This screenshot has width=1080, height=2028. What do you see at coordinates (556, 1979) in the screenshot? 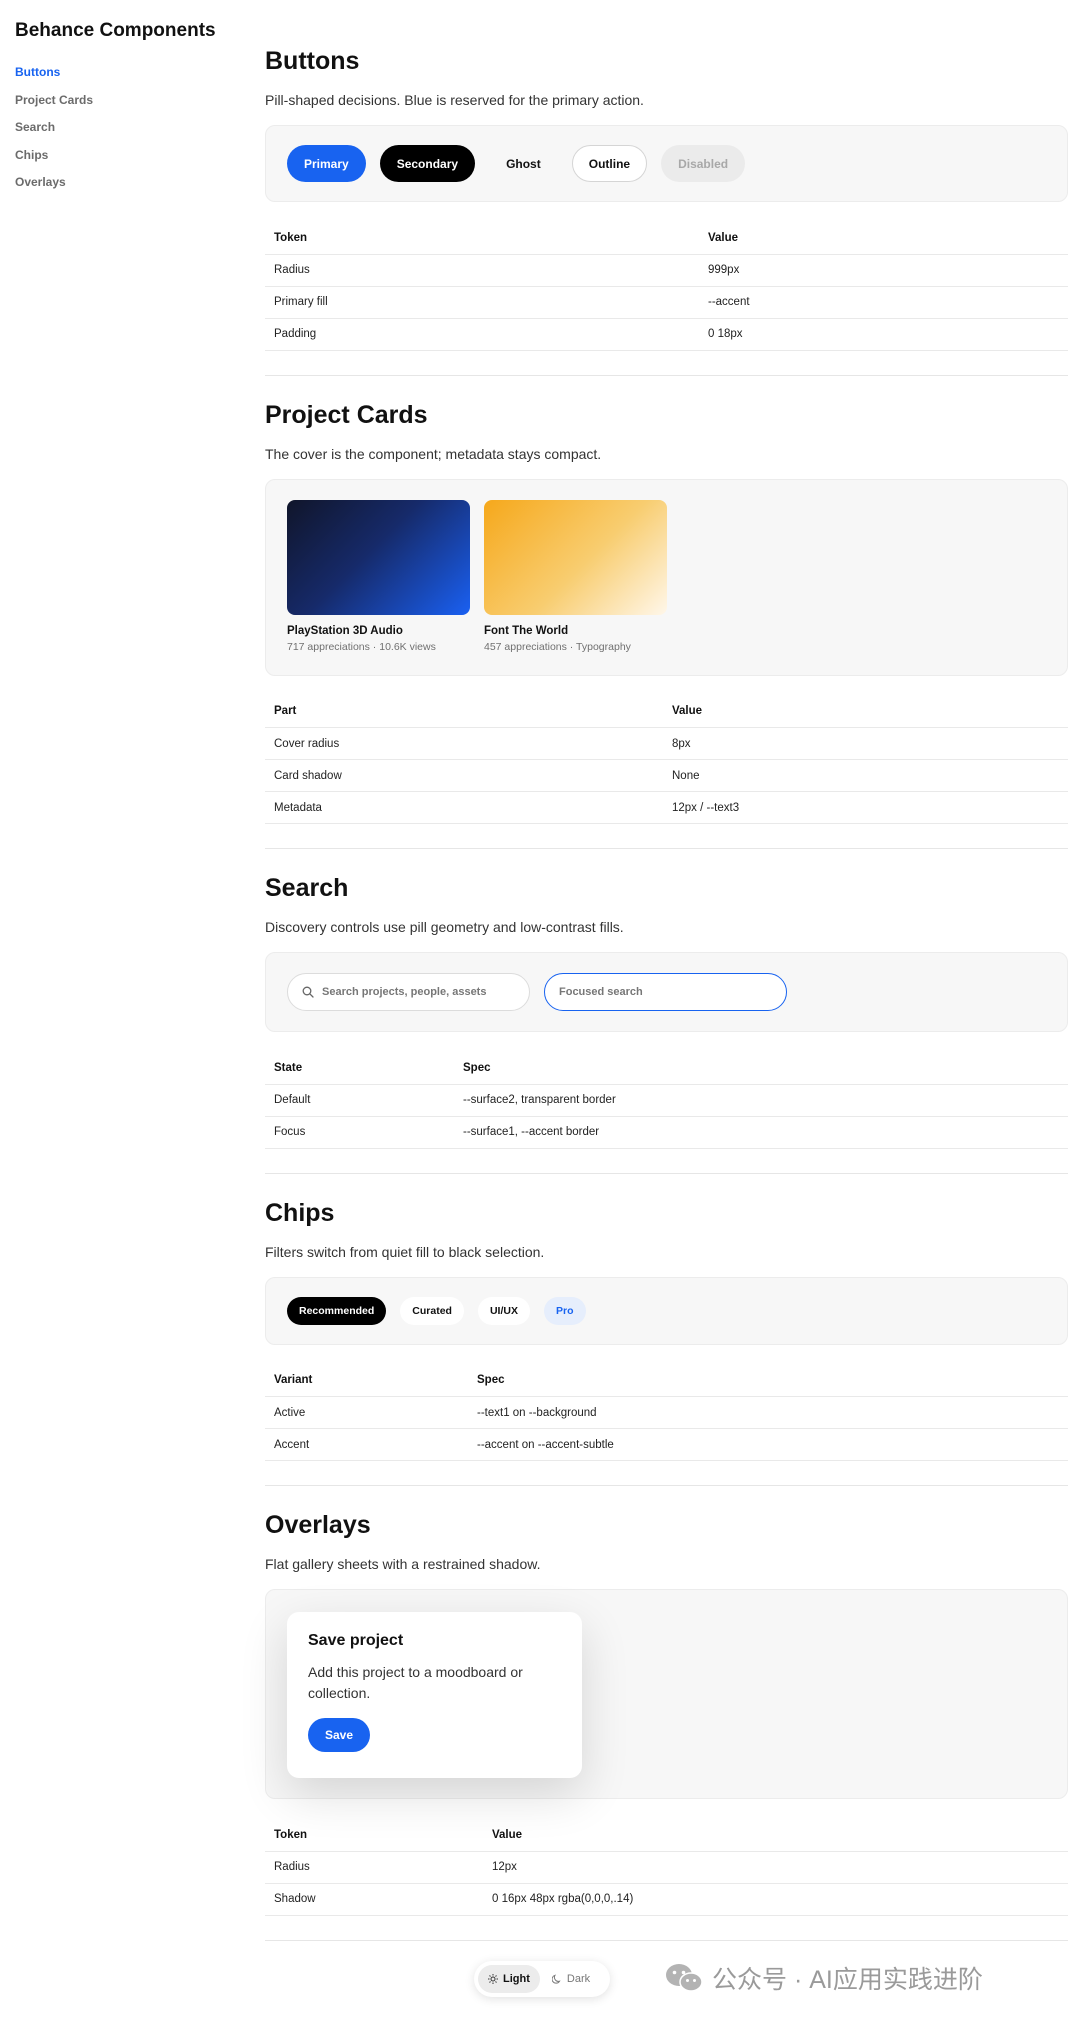
I see `moon-icon` at bounding box center [556, 1979].